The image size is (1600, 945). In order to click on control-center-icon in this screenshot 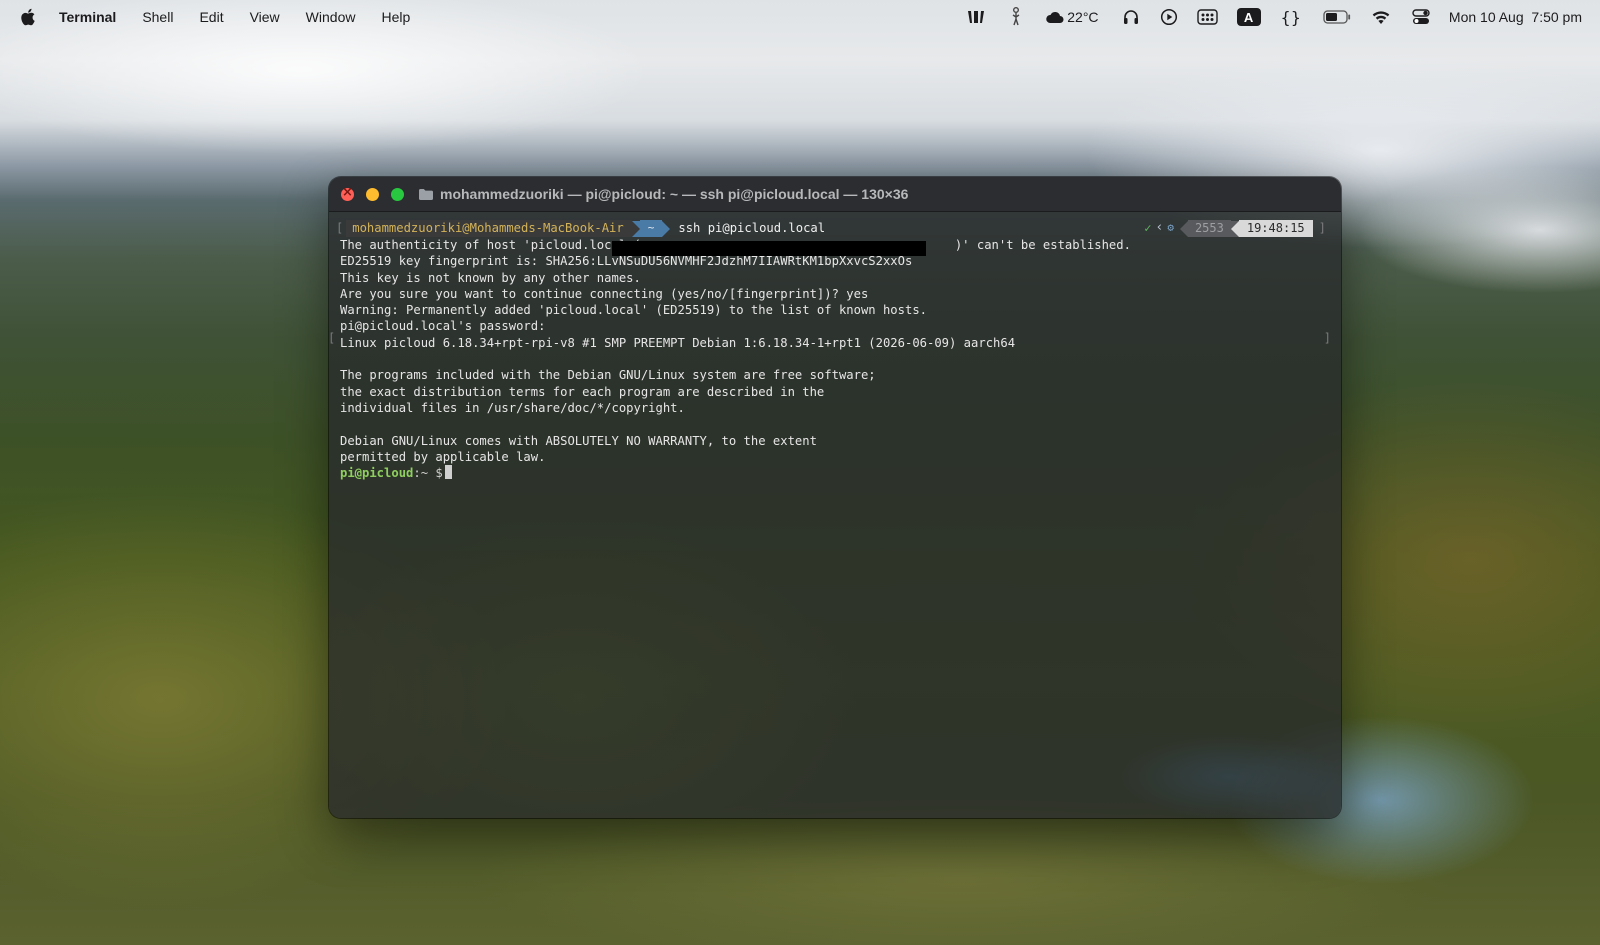, I will do `click(1421, 17)`.